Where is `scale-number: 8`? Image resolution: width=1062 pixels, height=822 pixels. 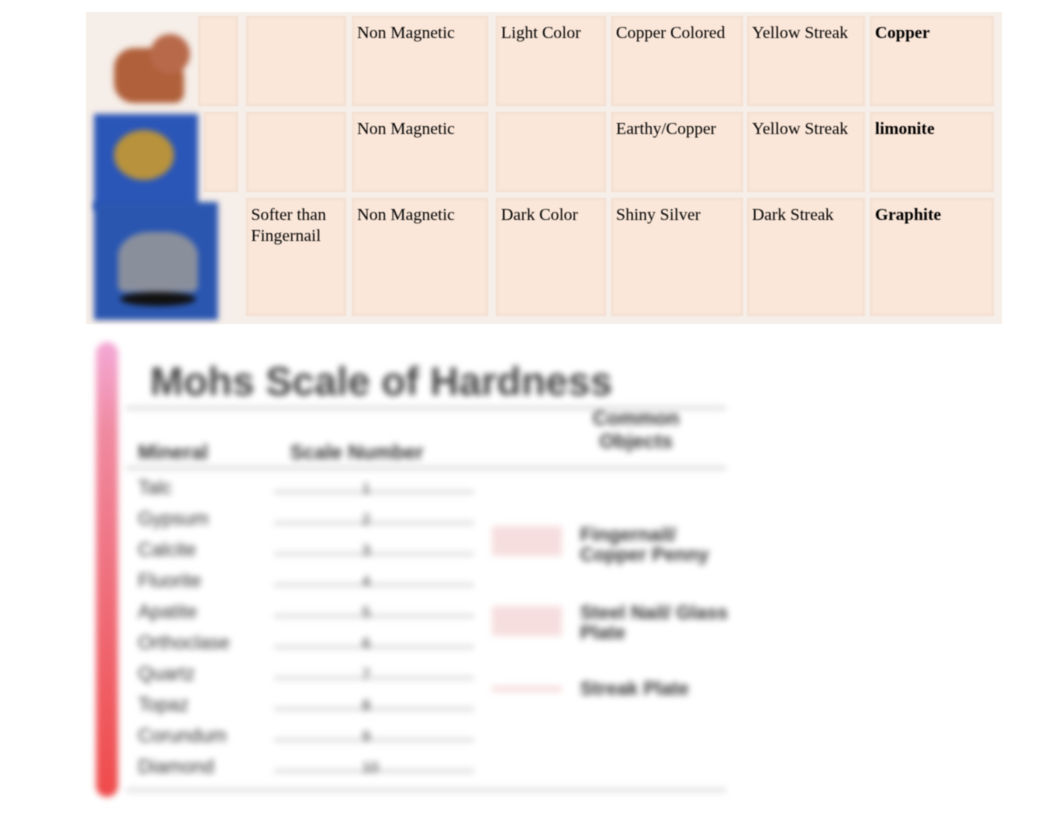
scale-number: 8 is located at coordinates (366, 705).